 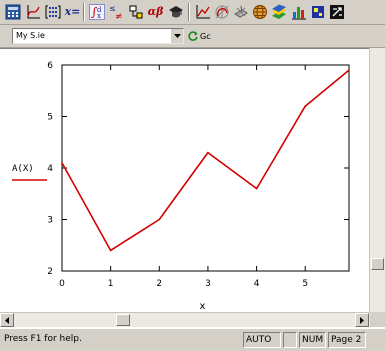 What do you see at coordinates (123, 320) in the screenshot?
I see `horizontal-scroll-thumb` at bounding box center [123, 320].